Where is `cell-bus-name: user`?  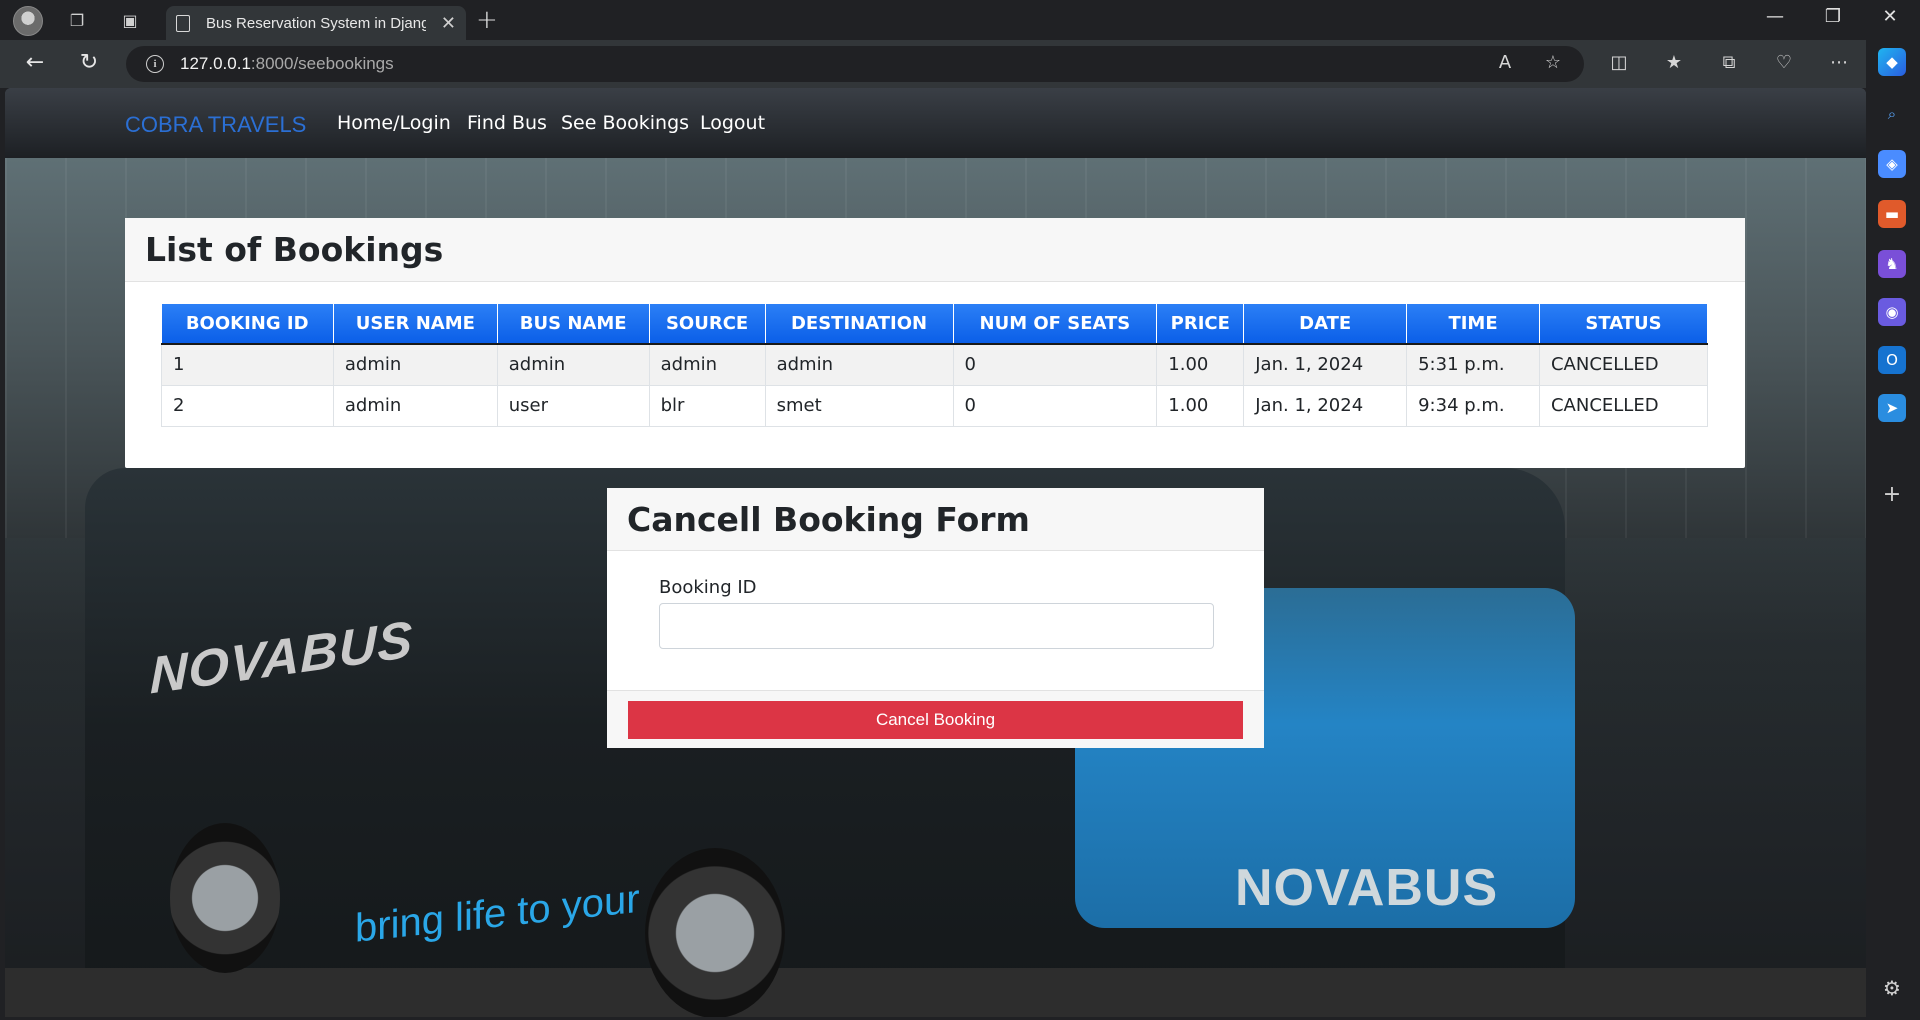 cell-bus-name: user is located at coordinates (573, 405).